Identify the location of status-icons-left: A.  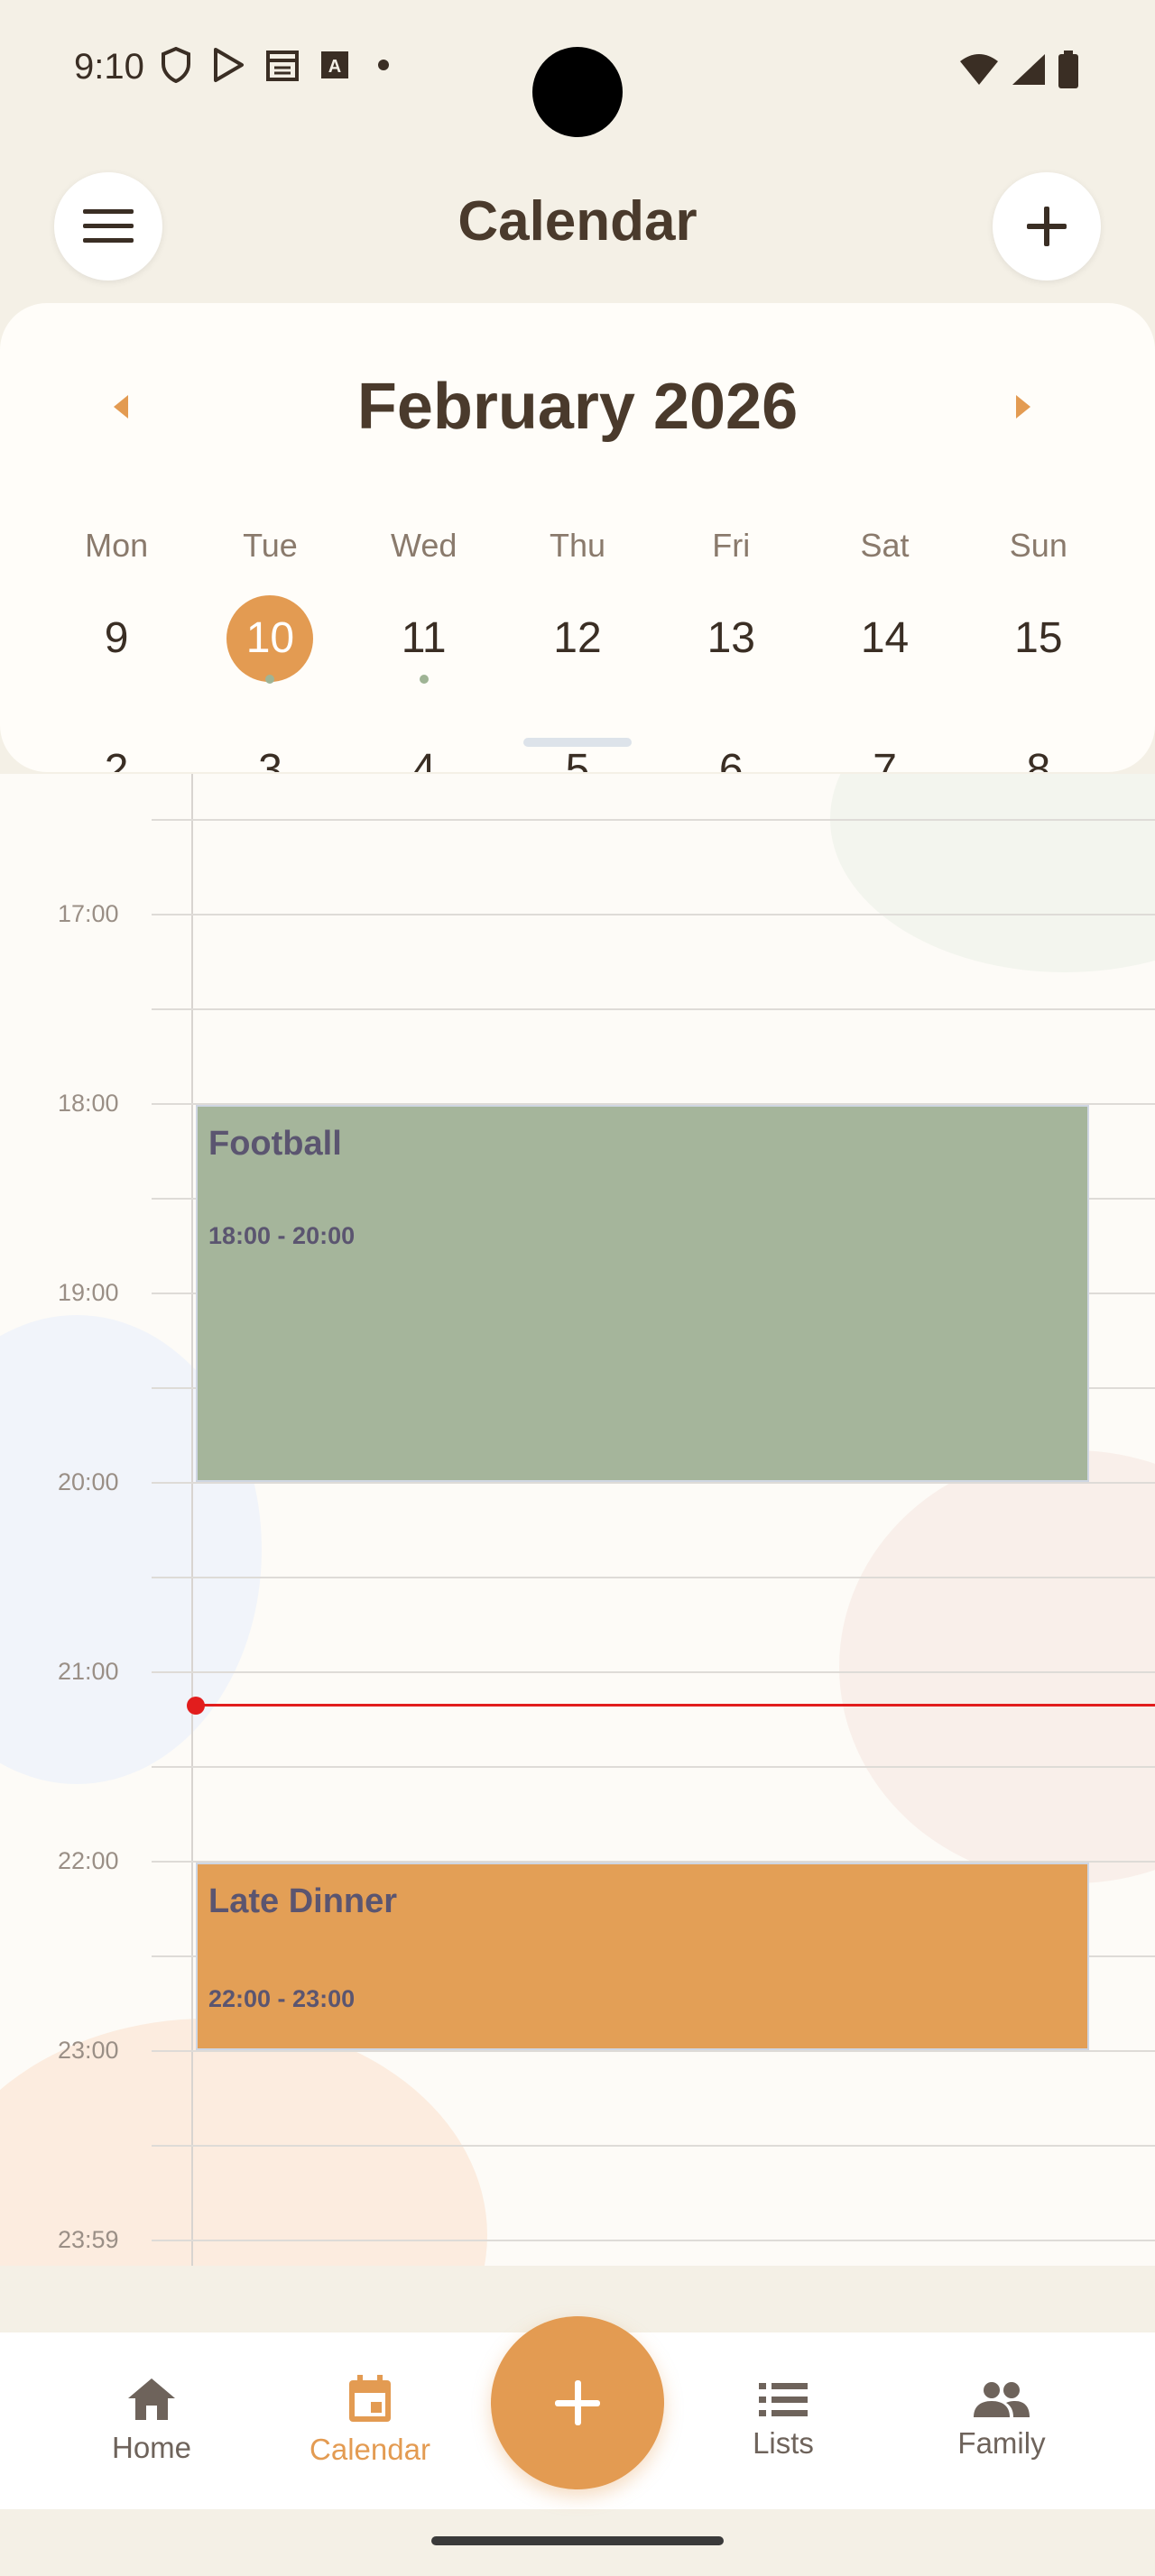
(279, 65).